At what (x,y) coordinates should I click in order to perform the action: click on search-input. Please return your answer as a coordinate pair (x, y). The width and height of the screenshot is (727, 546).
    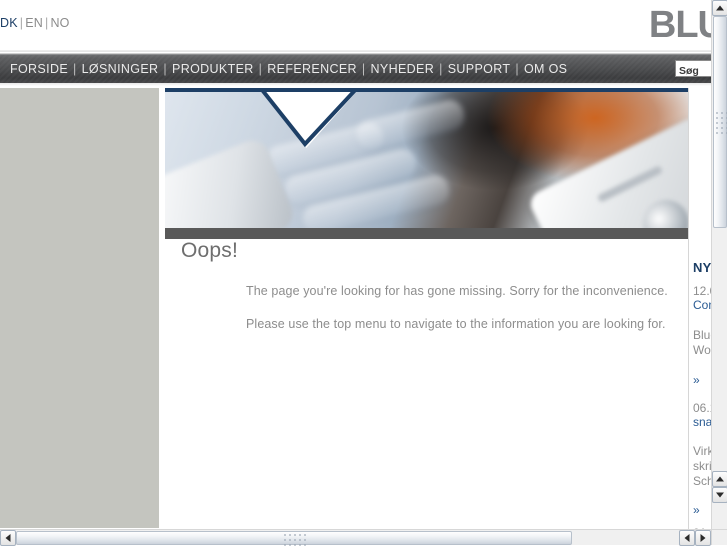
    Looking at the image, I should click on (693, 69).